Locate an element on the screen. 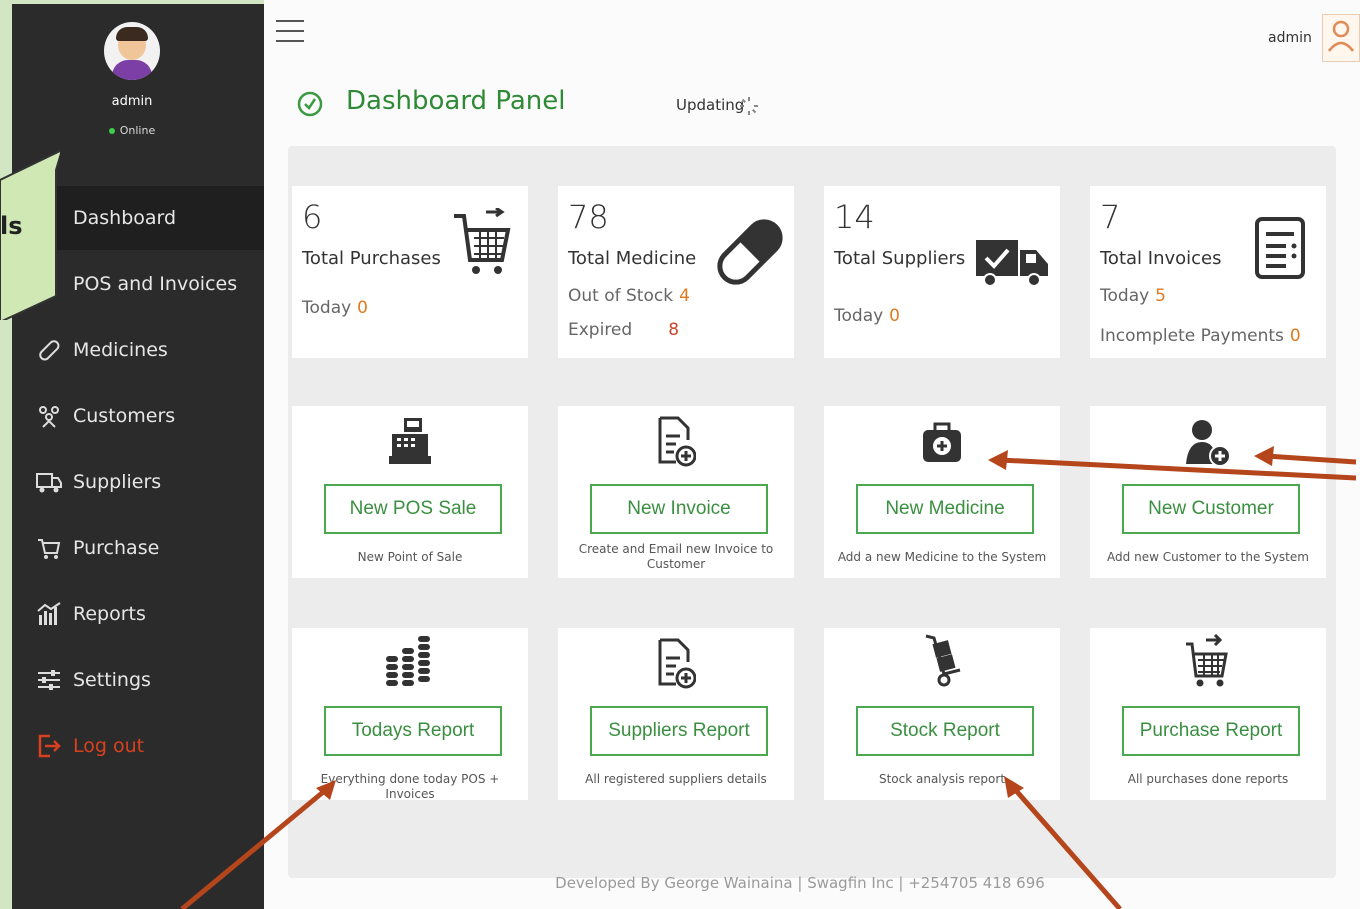 This screenshot has width=1360, height=909. stat-today: Today 5 is located at coordinates (1133, 296).